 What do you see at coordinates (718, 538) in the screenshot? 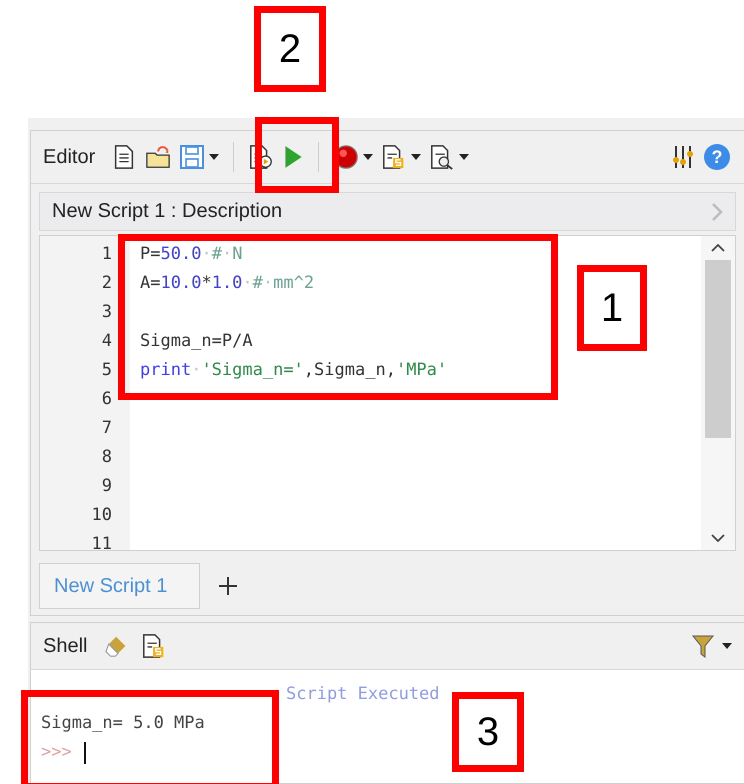
I see `scroll-down-icon` at bounding box center [718, 538].